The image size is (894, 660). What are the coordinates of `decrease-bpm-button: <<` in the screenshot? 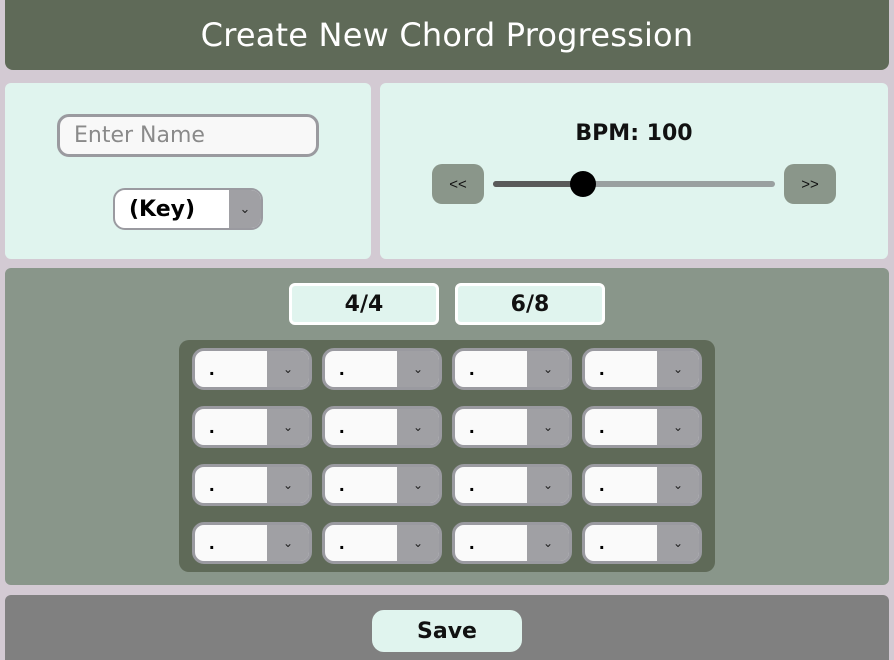 It's located at (458, 184).